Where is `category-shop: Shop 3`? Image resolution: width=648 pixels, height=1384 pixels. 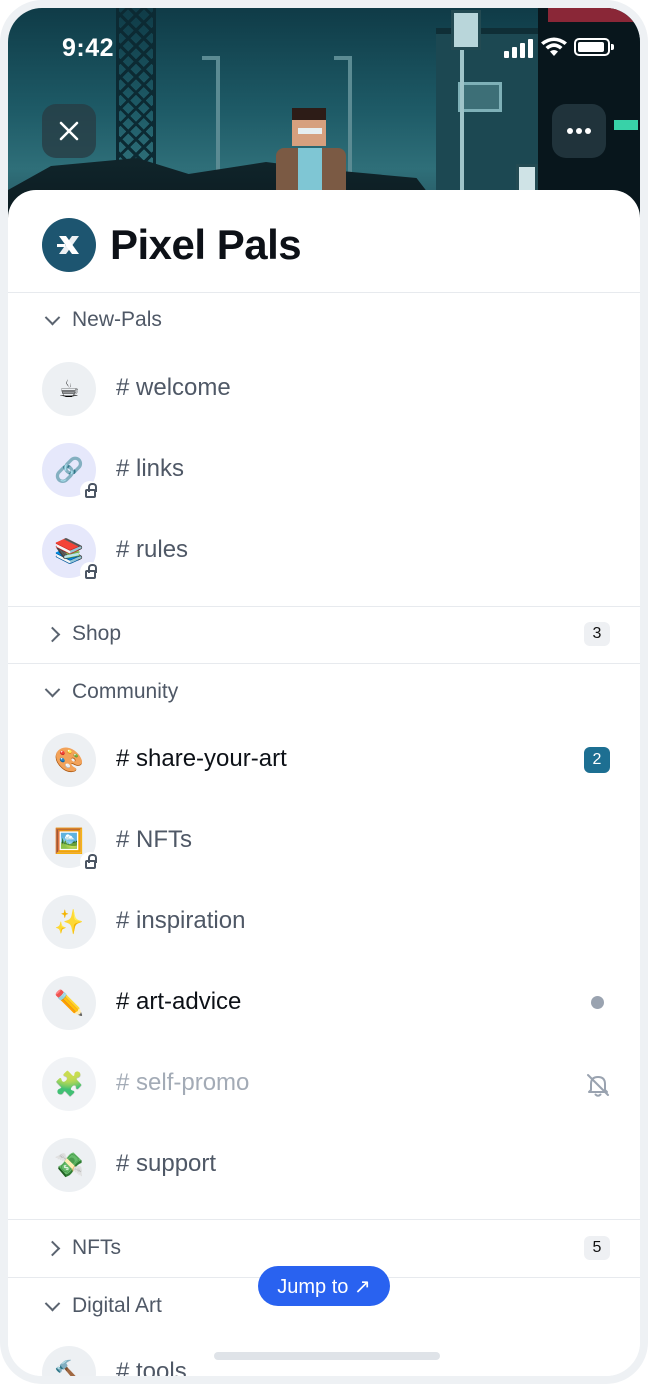 category-shop: Shop 3 is located at coordinates (324, 634).